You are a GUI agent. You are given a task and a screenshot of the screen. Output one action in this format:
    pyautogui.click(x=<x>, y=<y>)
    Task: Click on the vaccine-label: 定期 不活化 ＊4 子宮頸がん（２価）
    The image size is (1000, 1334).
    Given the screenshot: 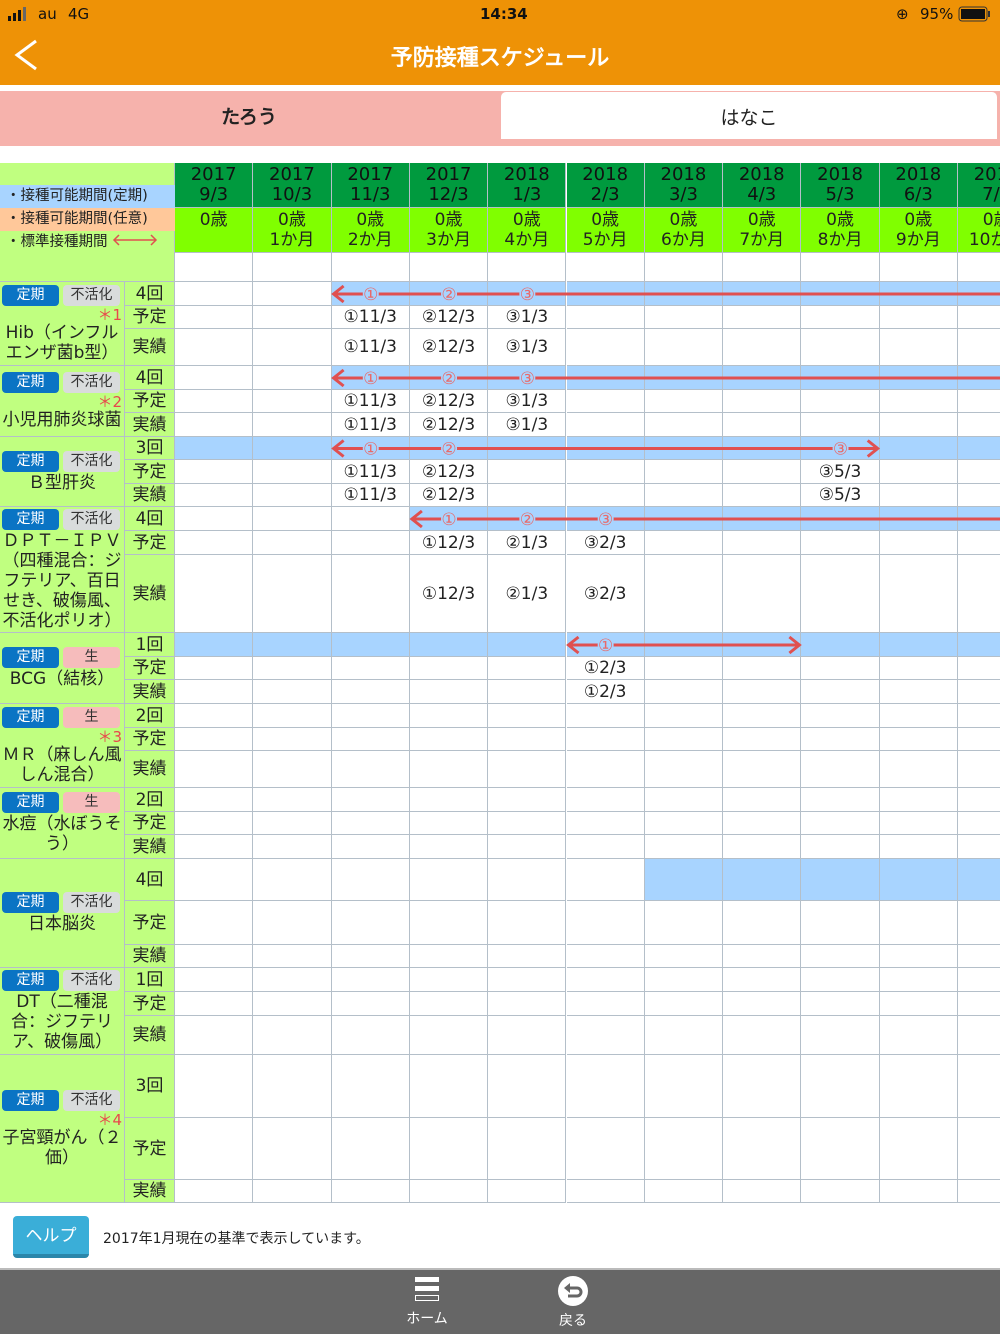 What is the action you would take?
    pyautogui.click(x=62, y=1129)
    